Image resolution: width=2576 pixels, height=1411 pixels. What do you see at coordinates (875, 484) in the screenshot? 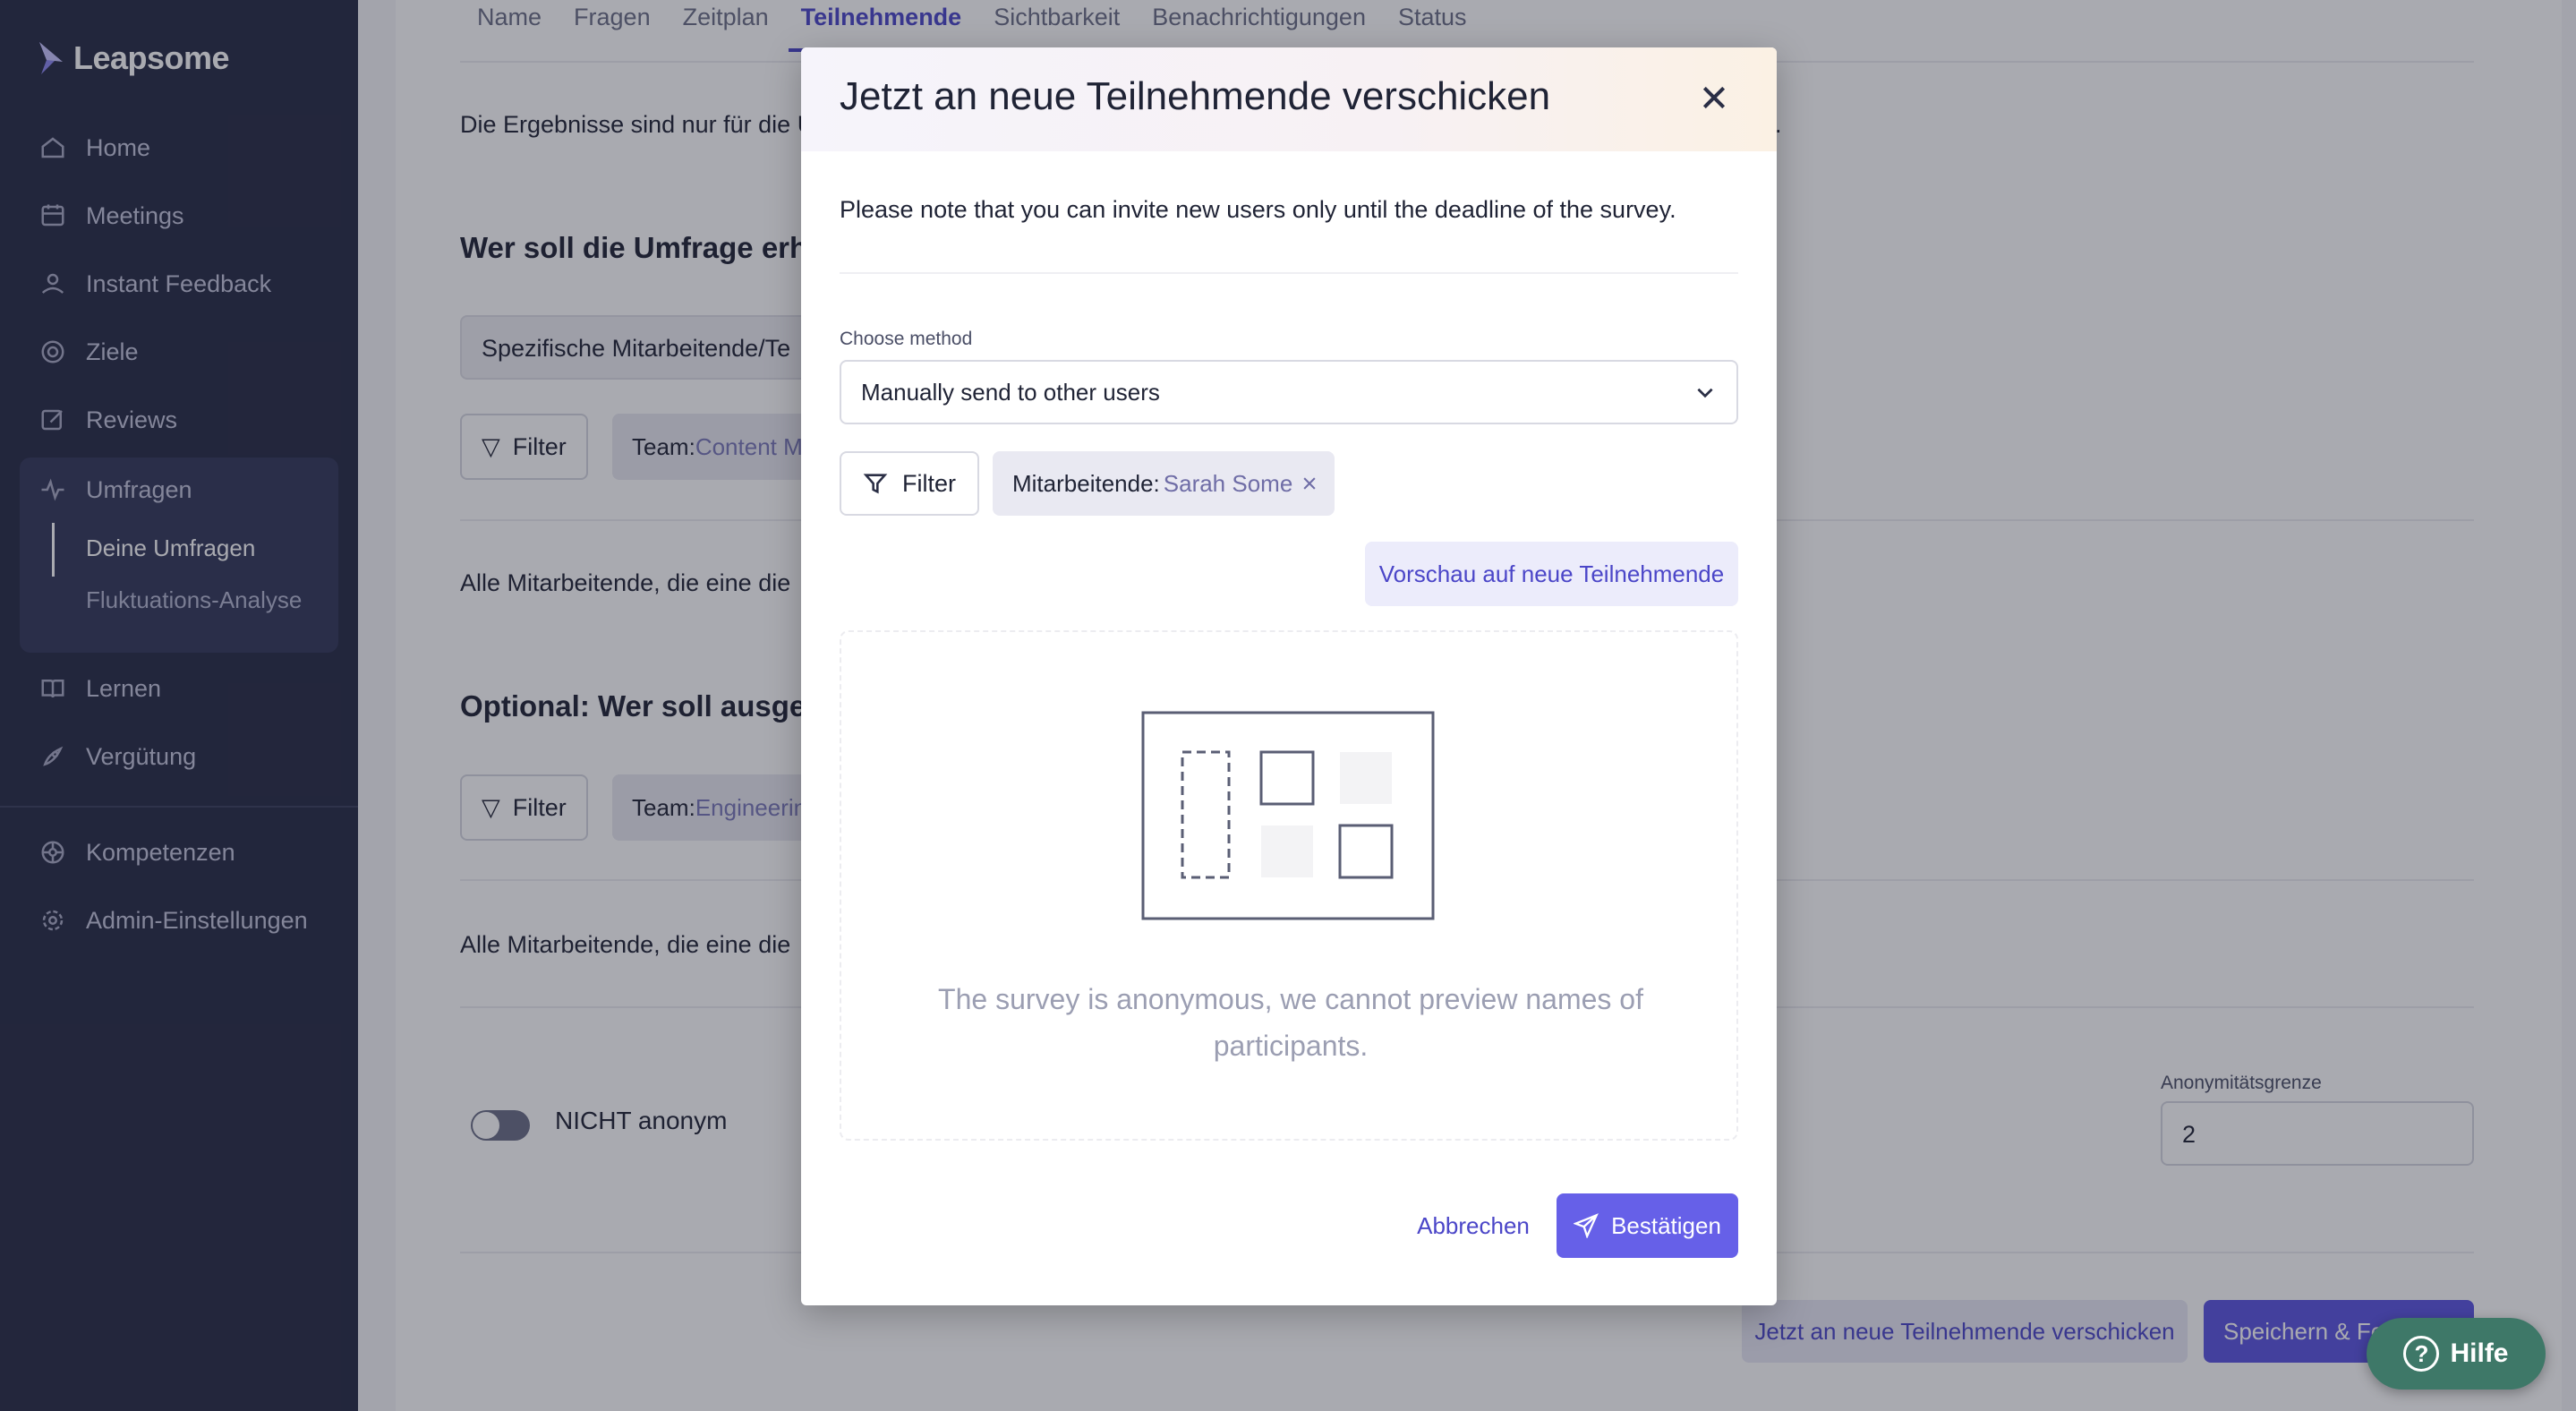
I see `filter-icon` at bounding box center [875, 484].